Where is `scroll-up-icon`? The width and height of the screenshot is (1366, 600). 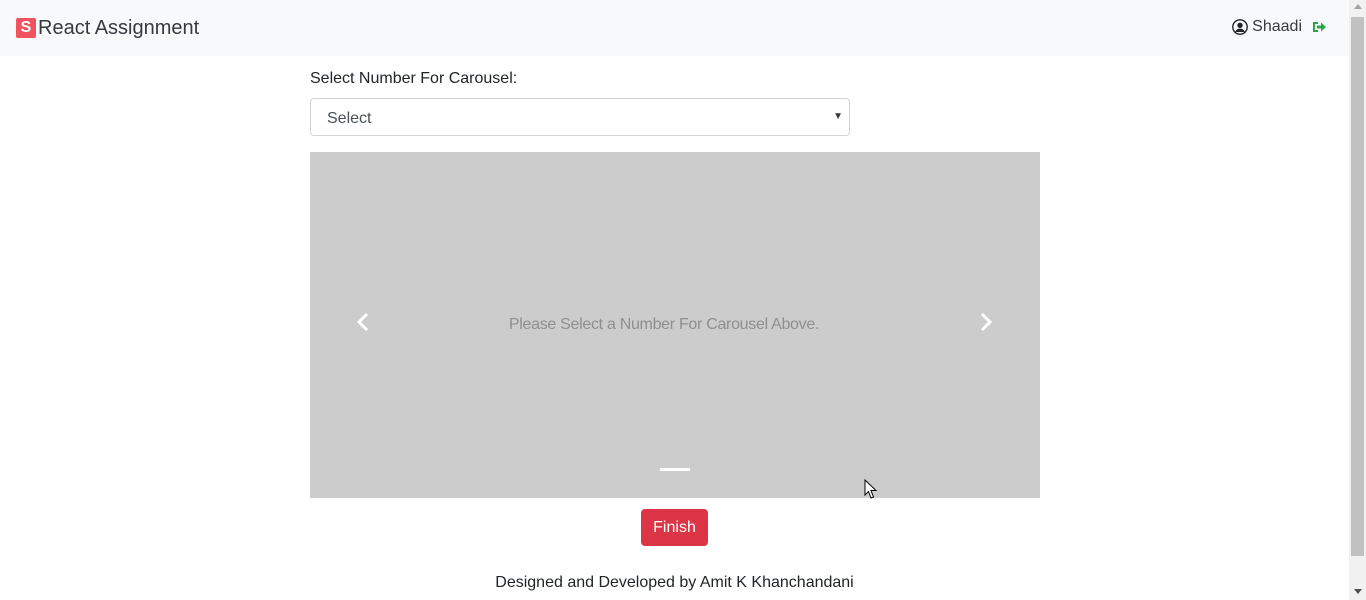 scroll-up-icon is located at coordinates (1357, 6).